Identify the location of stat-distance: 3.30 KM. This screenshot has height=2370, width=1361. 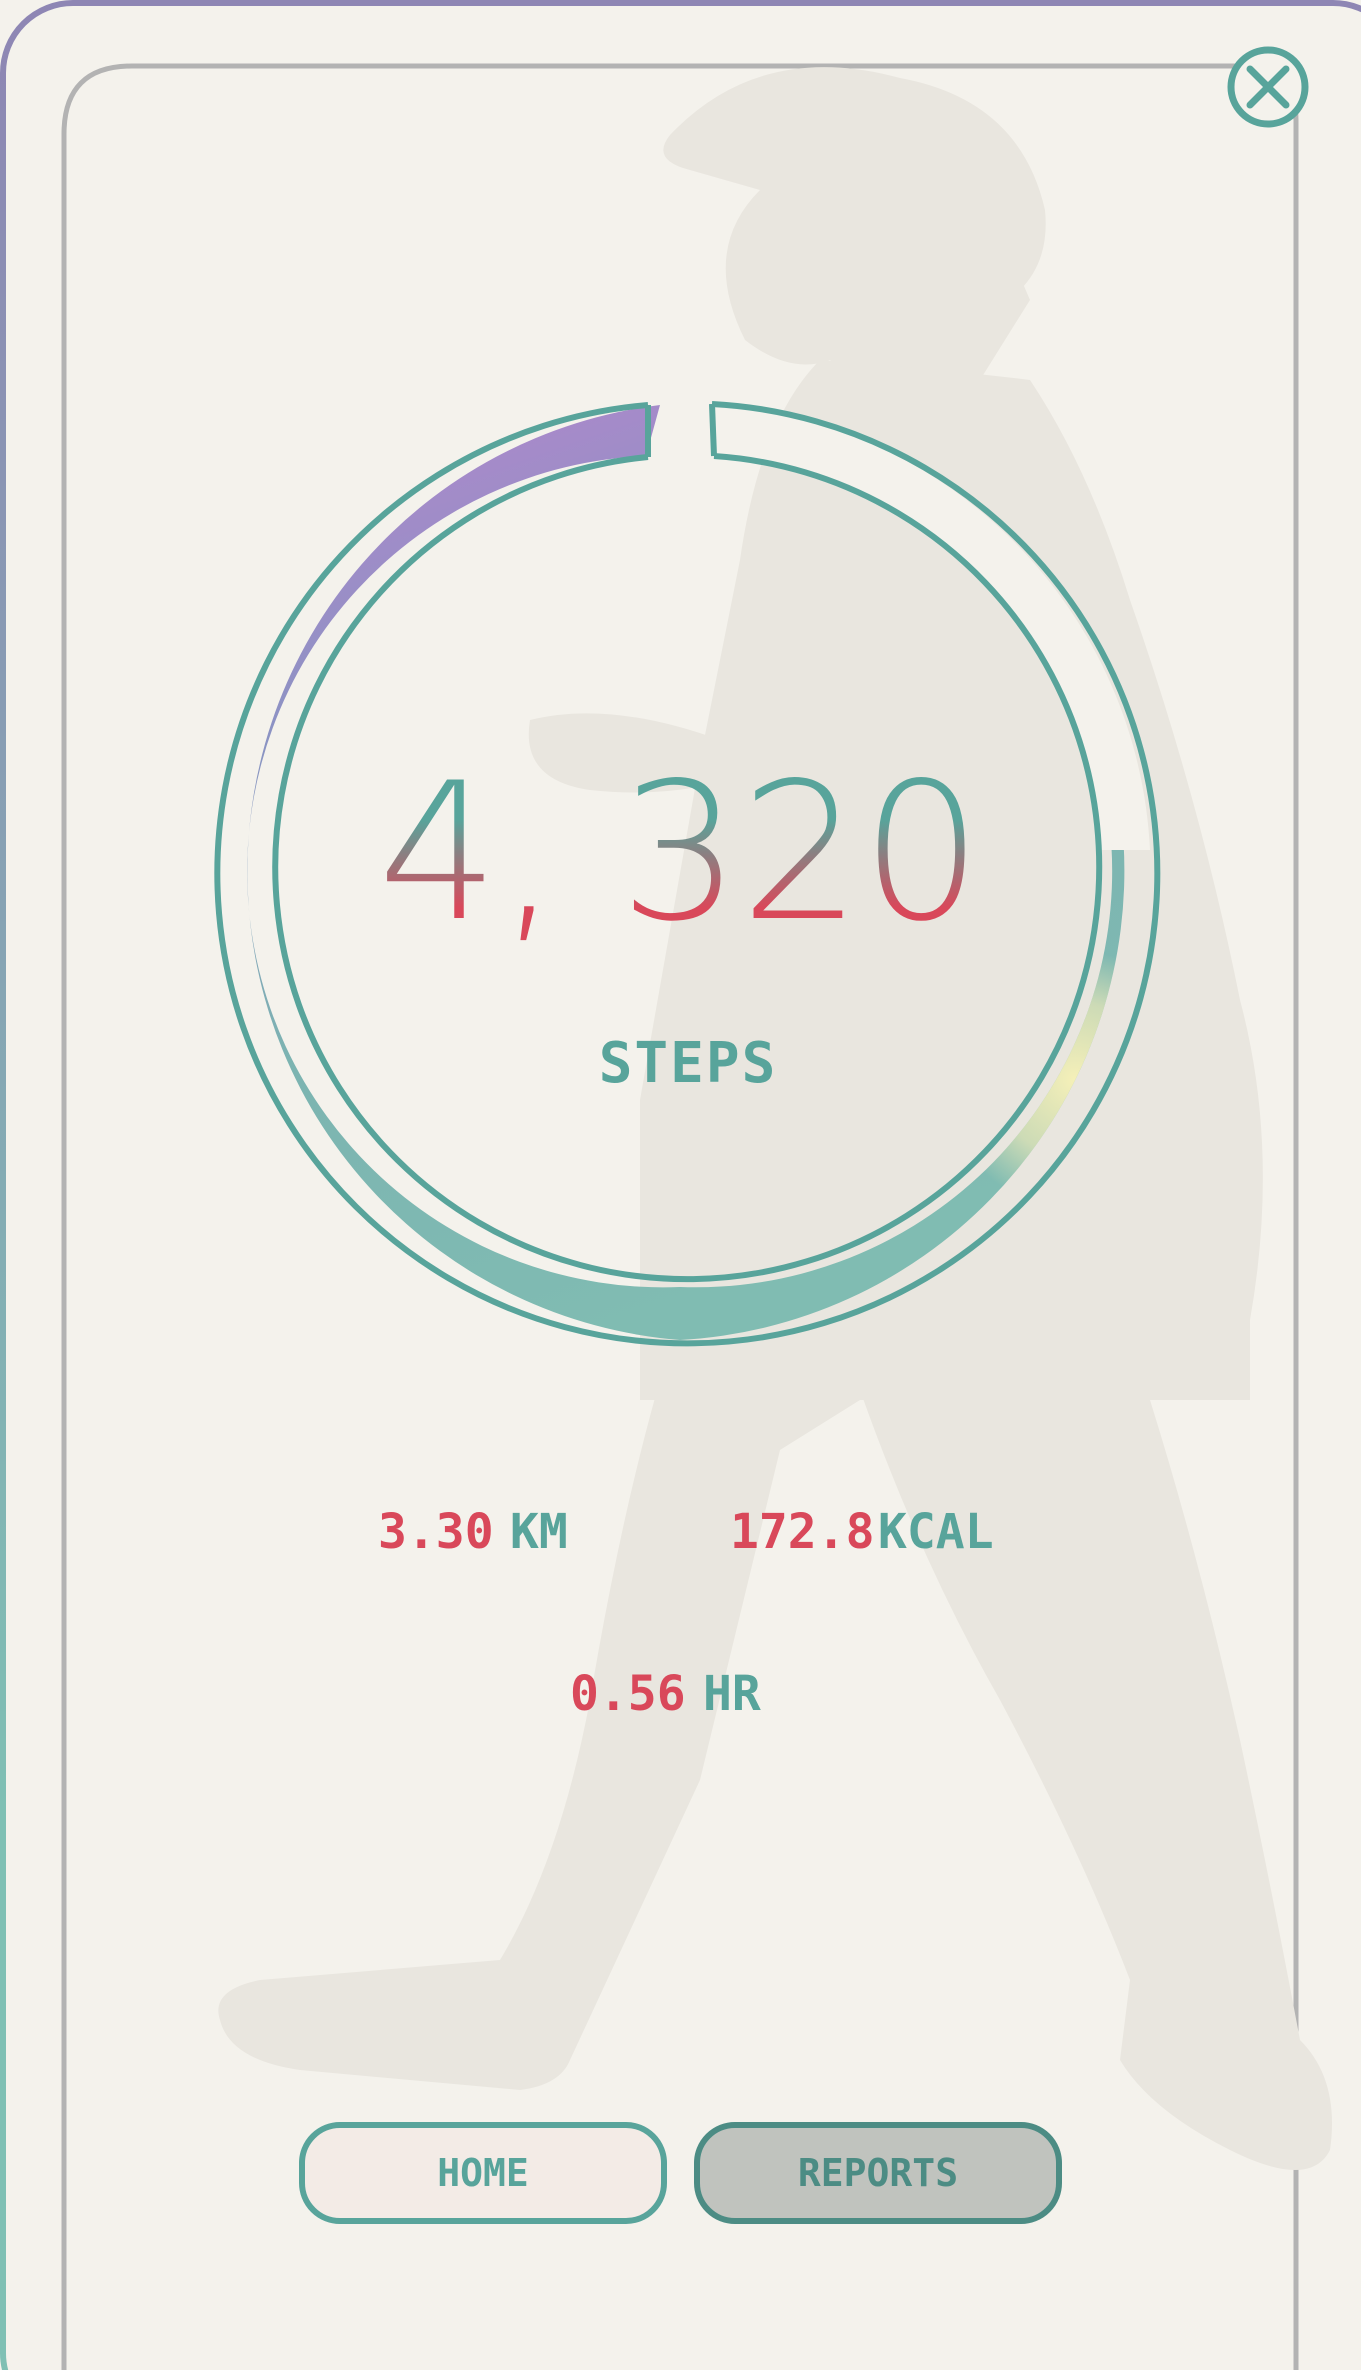
(473, 1532).